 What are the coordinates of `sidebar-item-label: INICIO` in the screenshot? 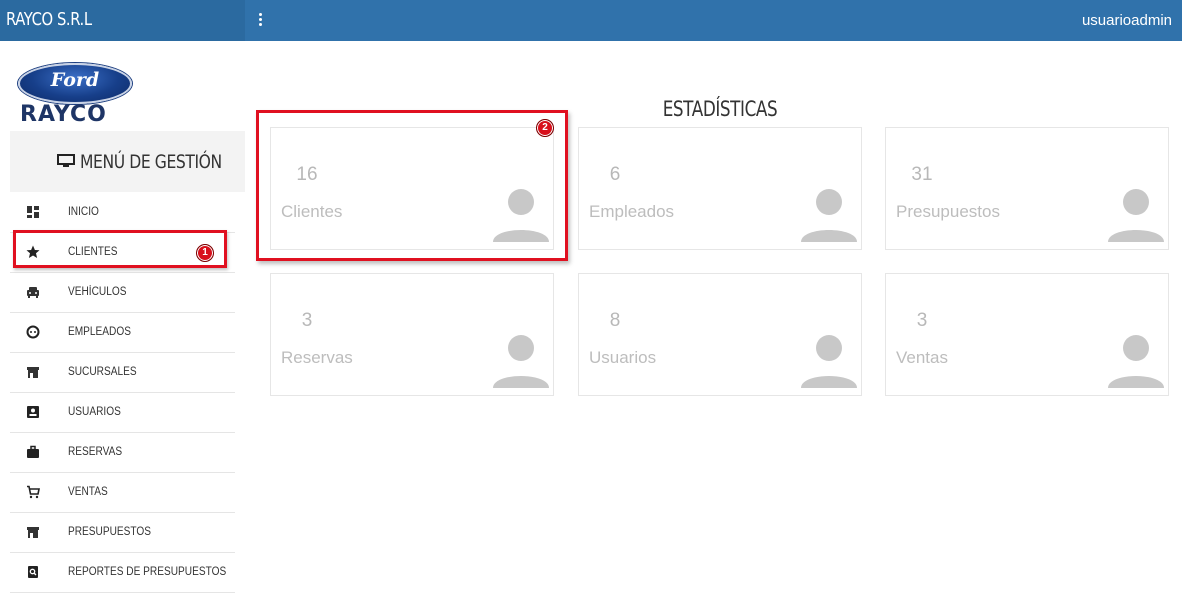 It's located at (83, 212).